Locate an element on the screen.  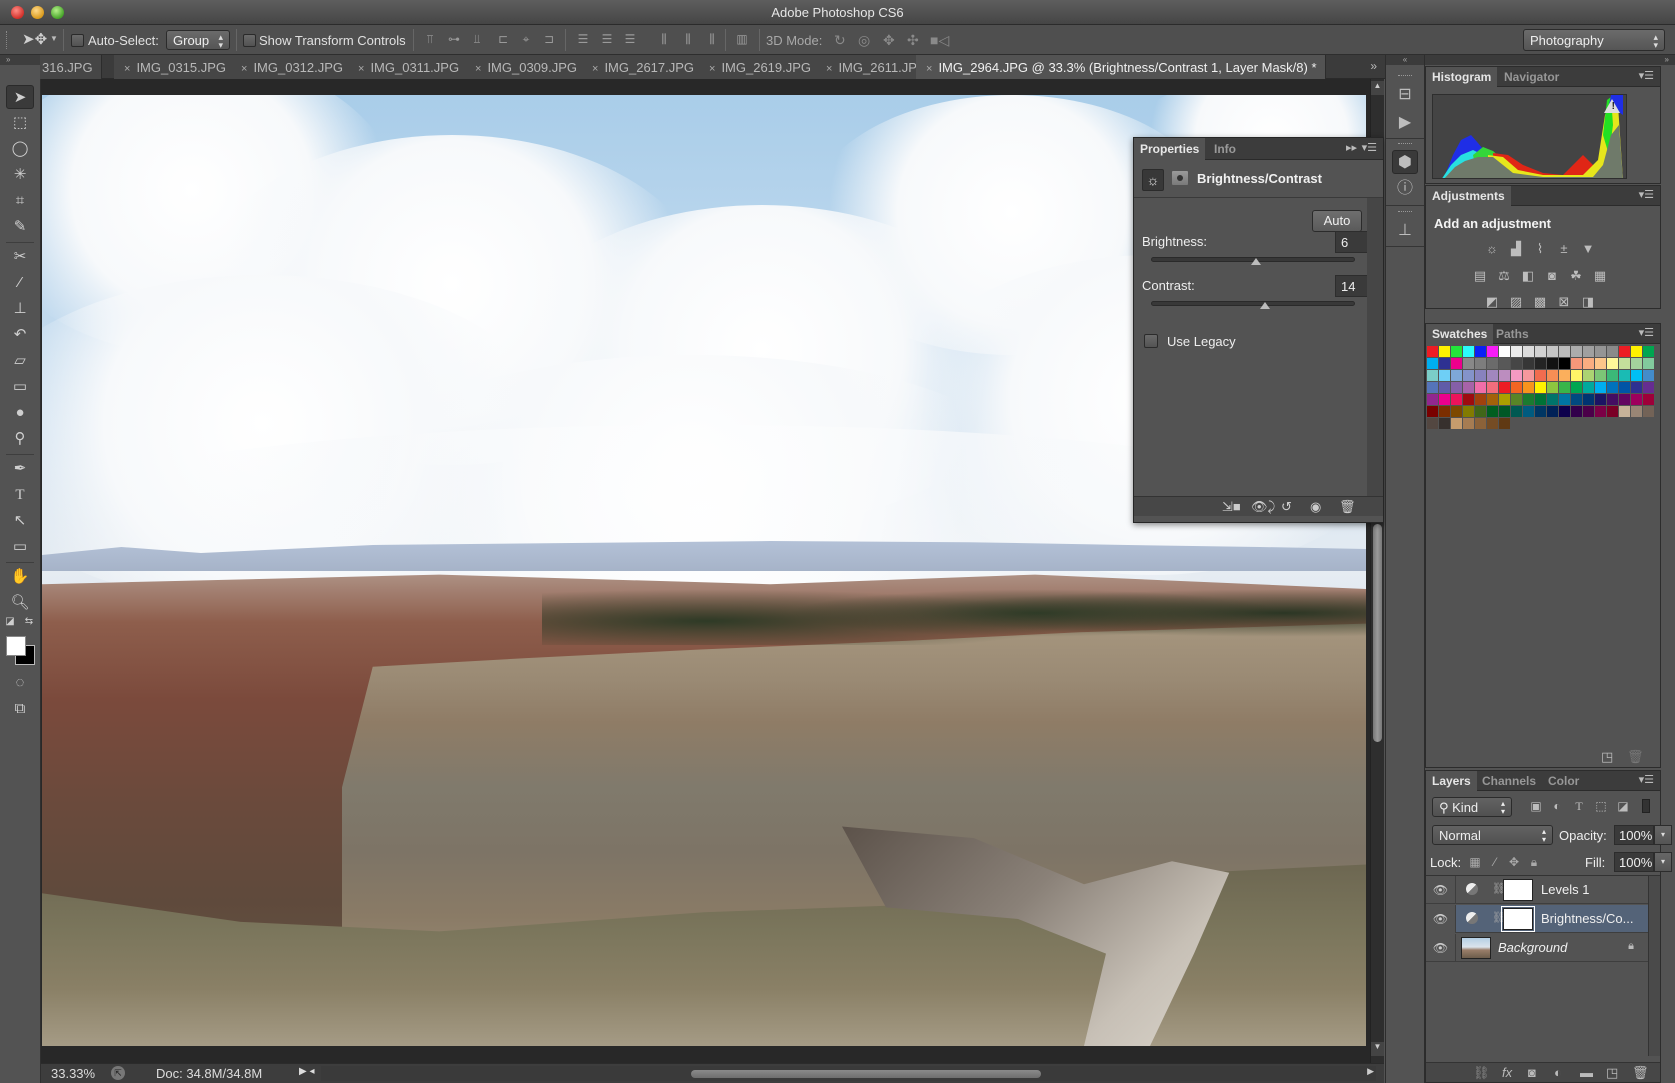
distribute-top-edges-icon: ☰ is located at coordinates (583, 39).